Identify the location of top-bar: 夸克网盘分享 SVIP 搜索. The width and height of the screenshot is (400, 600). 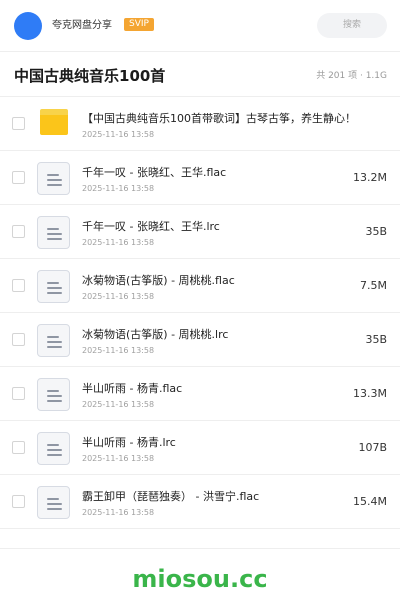
(200, 26).